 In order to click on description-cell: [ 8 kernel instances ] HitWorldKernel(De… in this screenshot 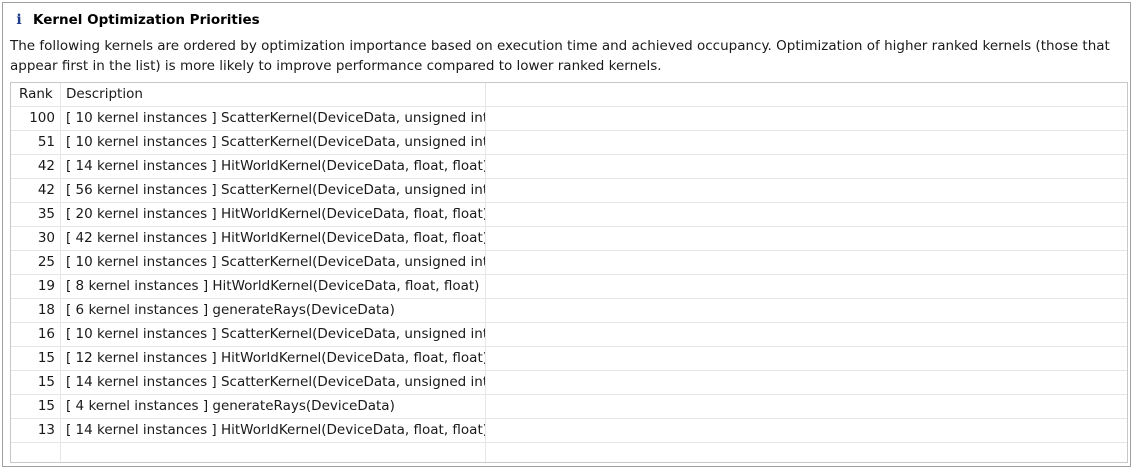, I will do `click(273, 286)`.